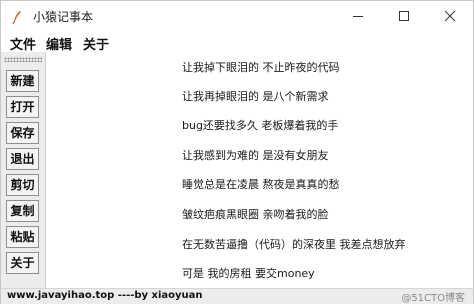 The height and width of the screenshot is (304, 474). What do you see at coordinates (294, 244) in the screenshot?
I see `editor-line: 在无数苦逼撸（代码）的深夜里 我差点想放弃` at bounding box center [294, 244].